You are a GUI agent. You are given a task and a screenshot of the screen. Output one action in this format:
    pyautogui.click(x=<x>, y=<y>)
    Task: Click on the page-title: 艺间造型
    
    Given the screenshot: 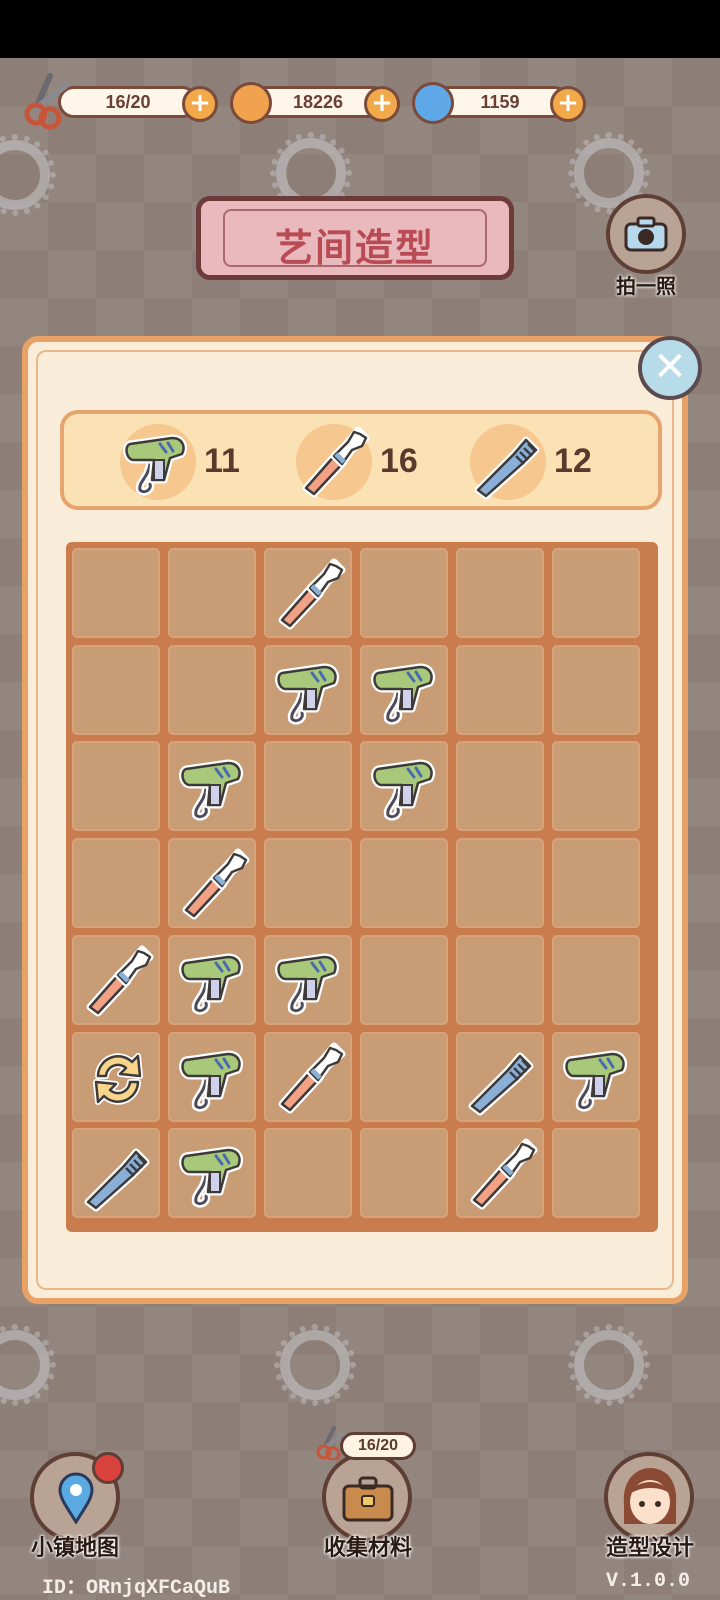 What is the action you would take?
    pyautogui.click(x=354, y=248)
    